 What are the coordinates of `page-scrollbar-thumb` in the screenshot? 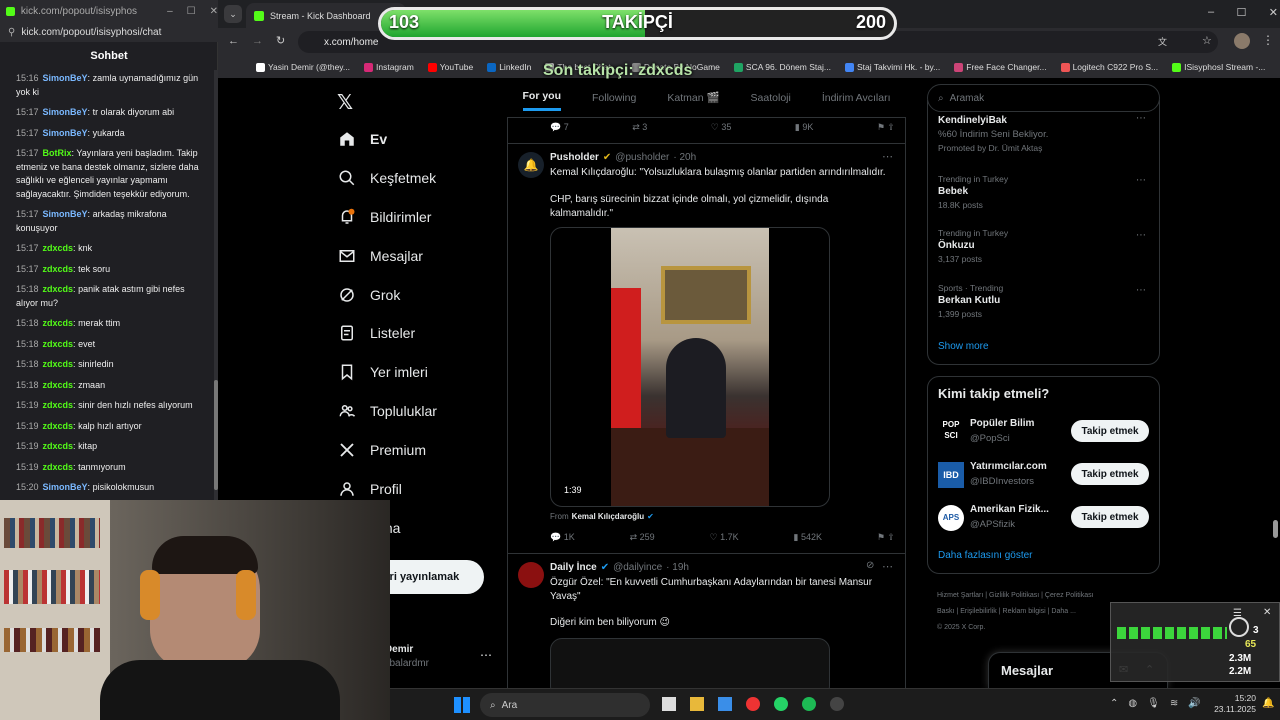 It's located at (1275, 529).